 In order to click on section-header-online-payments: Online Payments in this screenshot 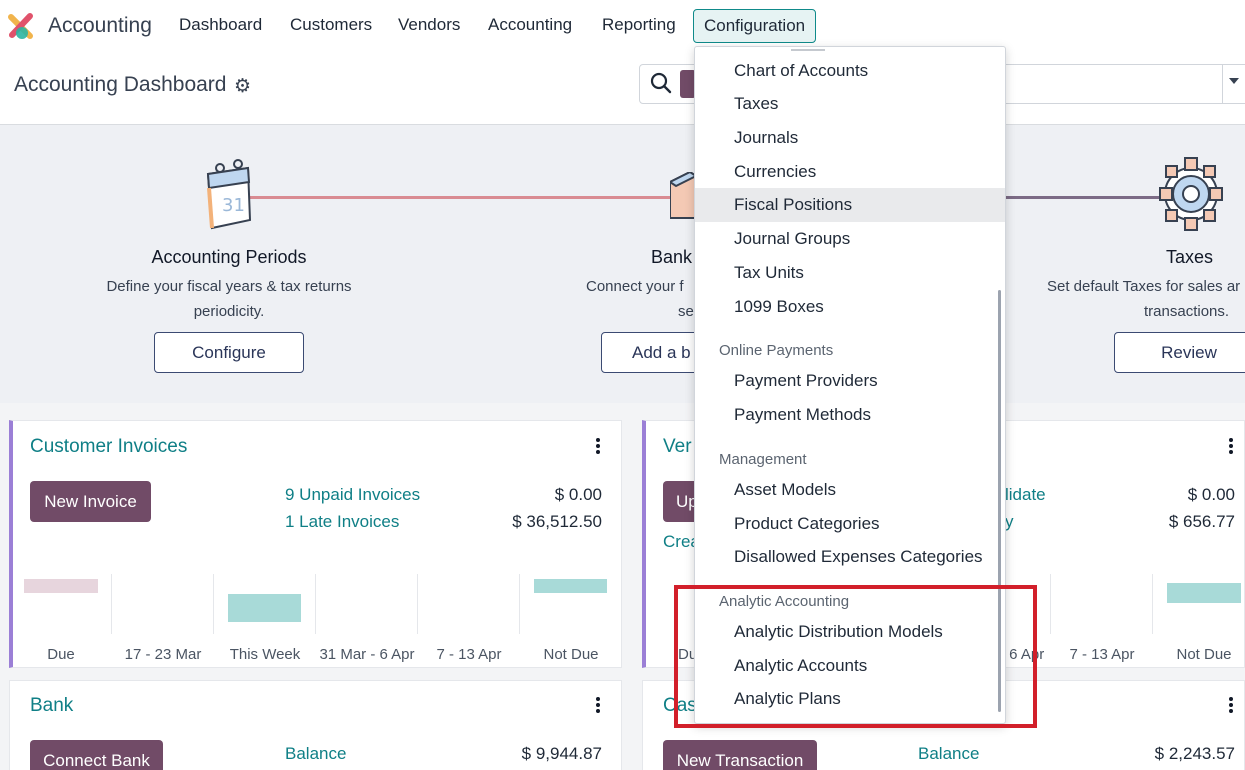, I will do `click(776, 350)`.